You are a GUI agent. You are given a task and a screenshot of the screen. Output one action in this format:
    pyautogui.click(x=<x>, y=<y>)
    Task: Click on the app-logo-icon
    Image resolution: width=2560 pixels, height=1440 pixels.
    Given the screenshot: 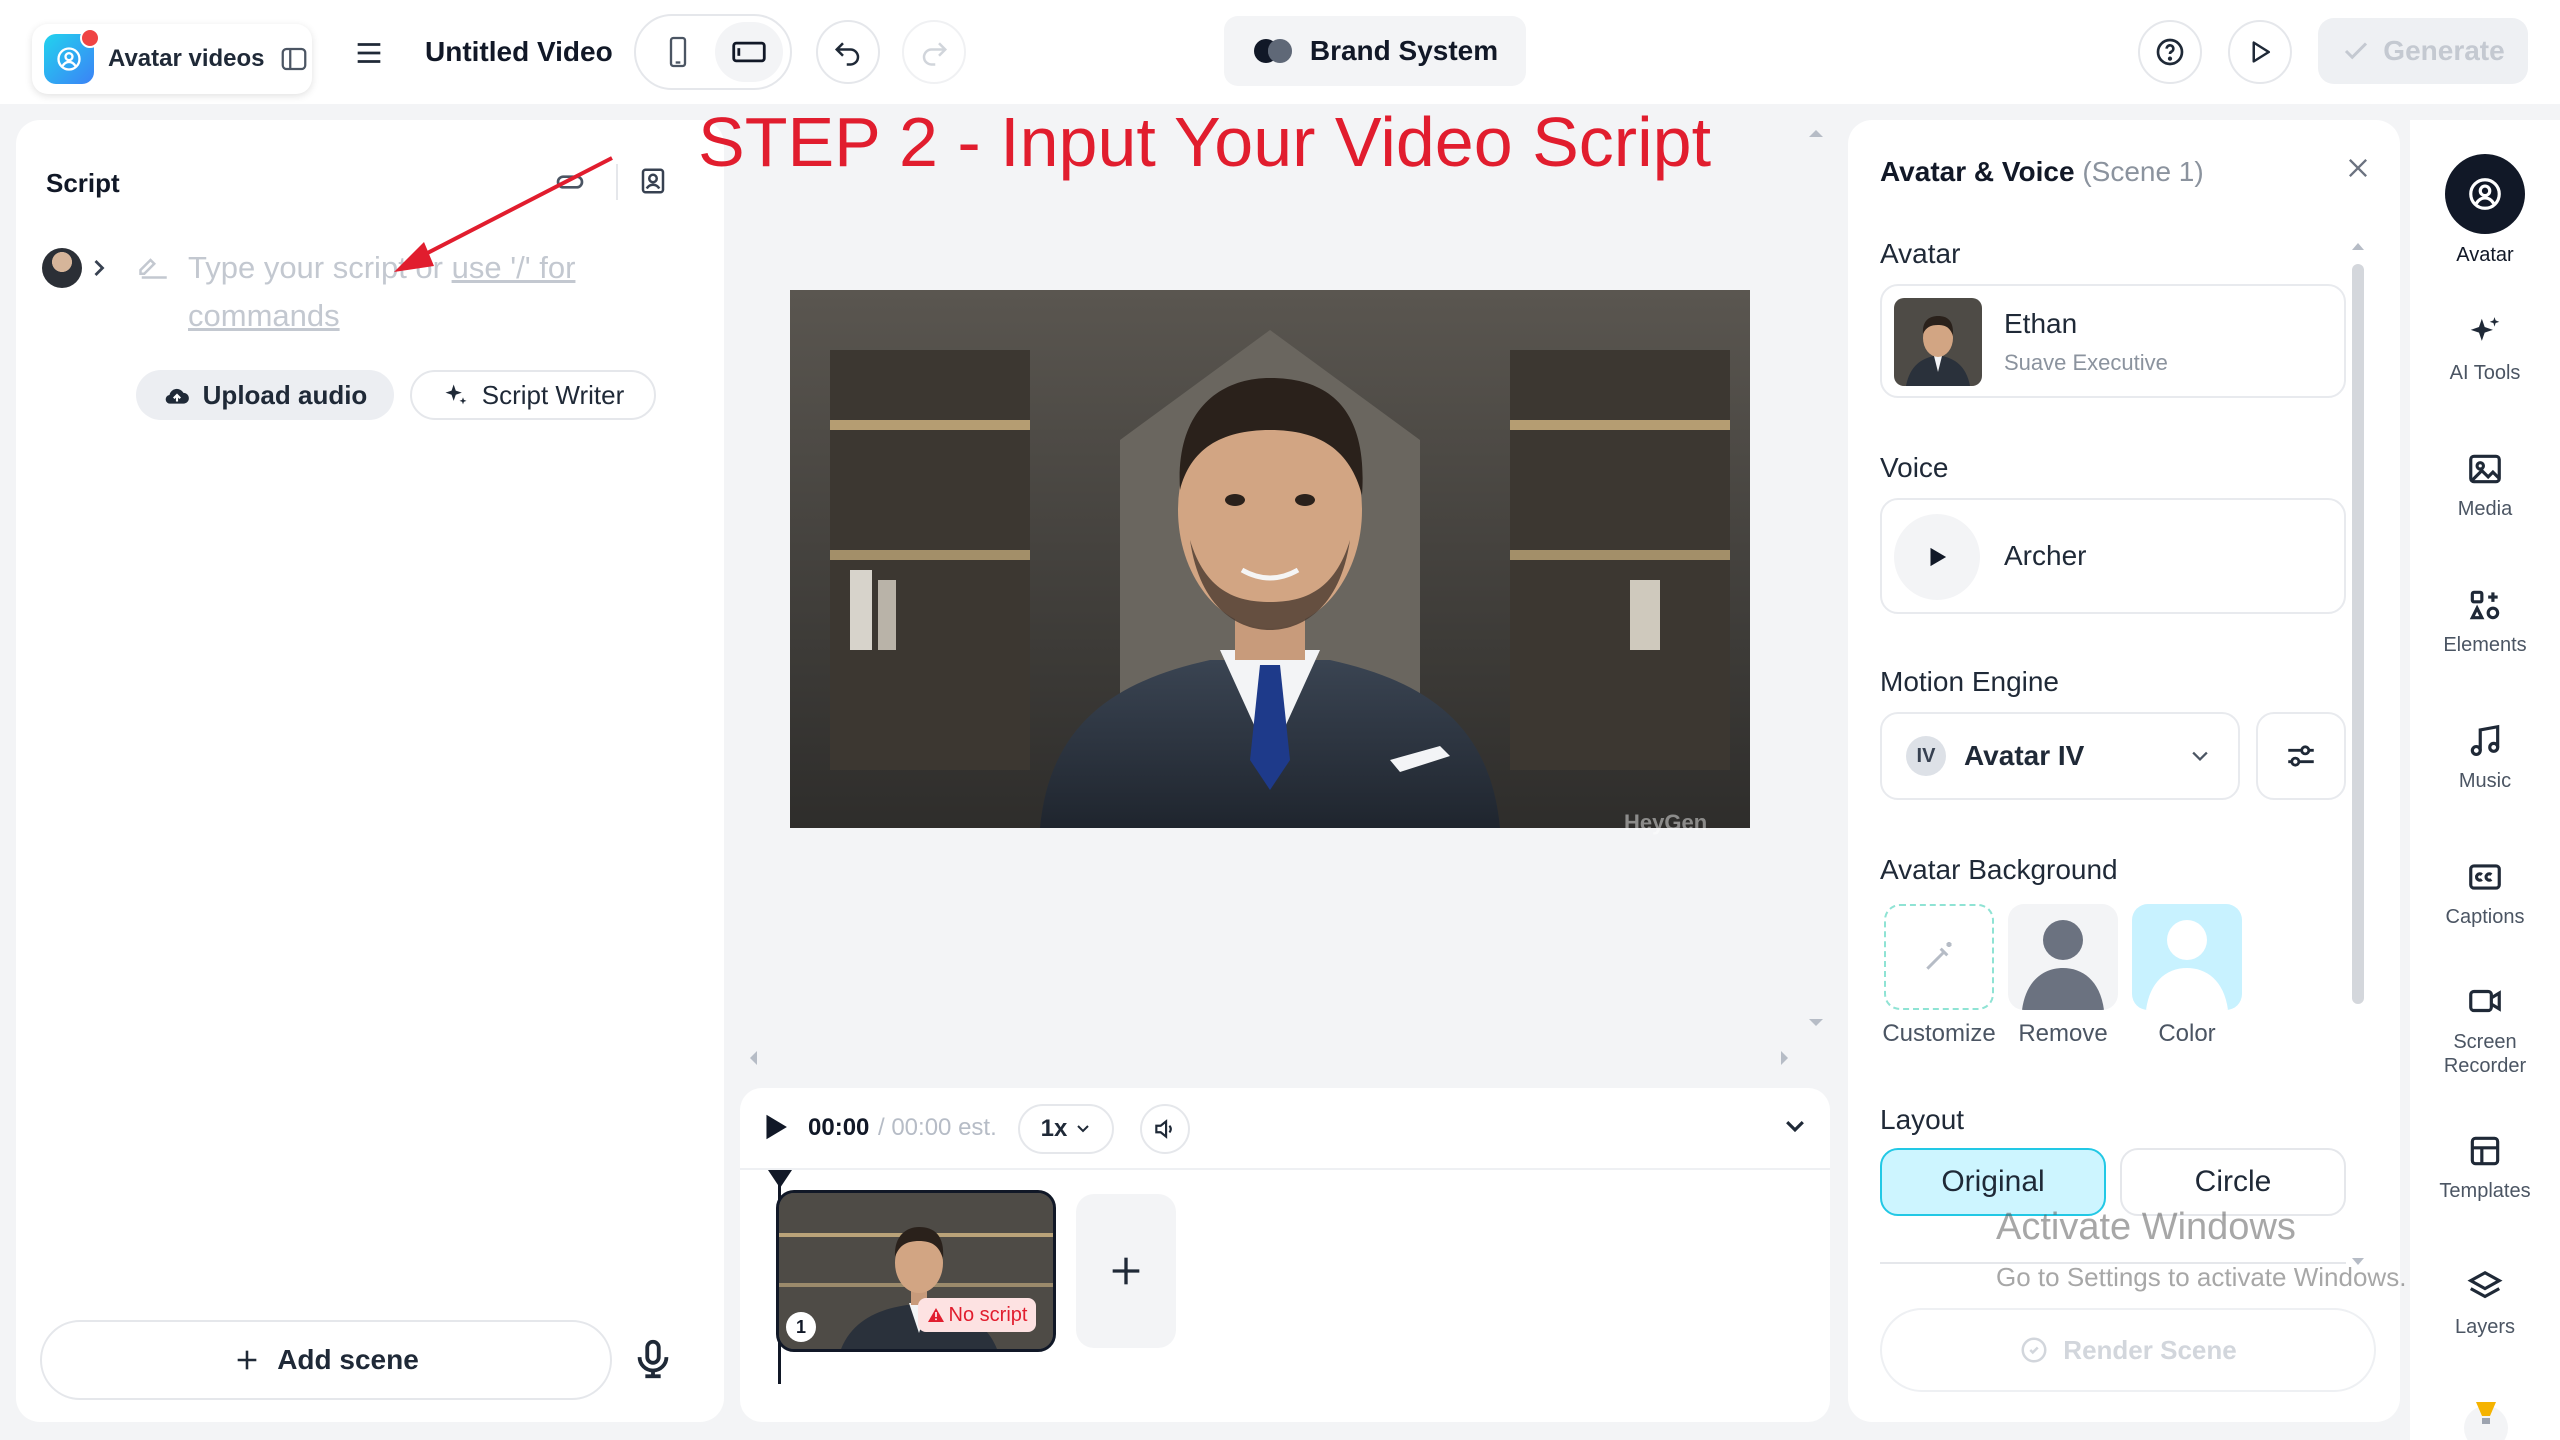 What is the action you would take?
    pyautogui.click(x=72, y=56)
    